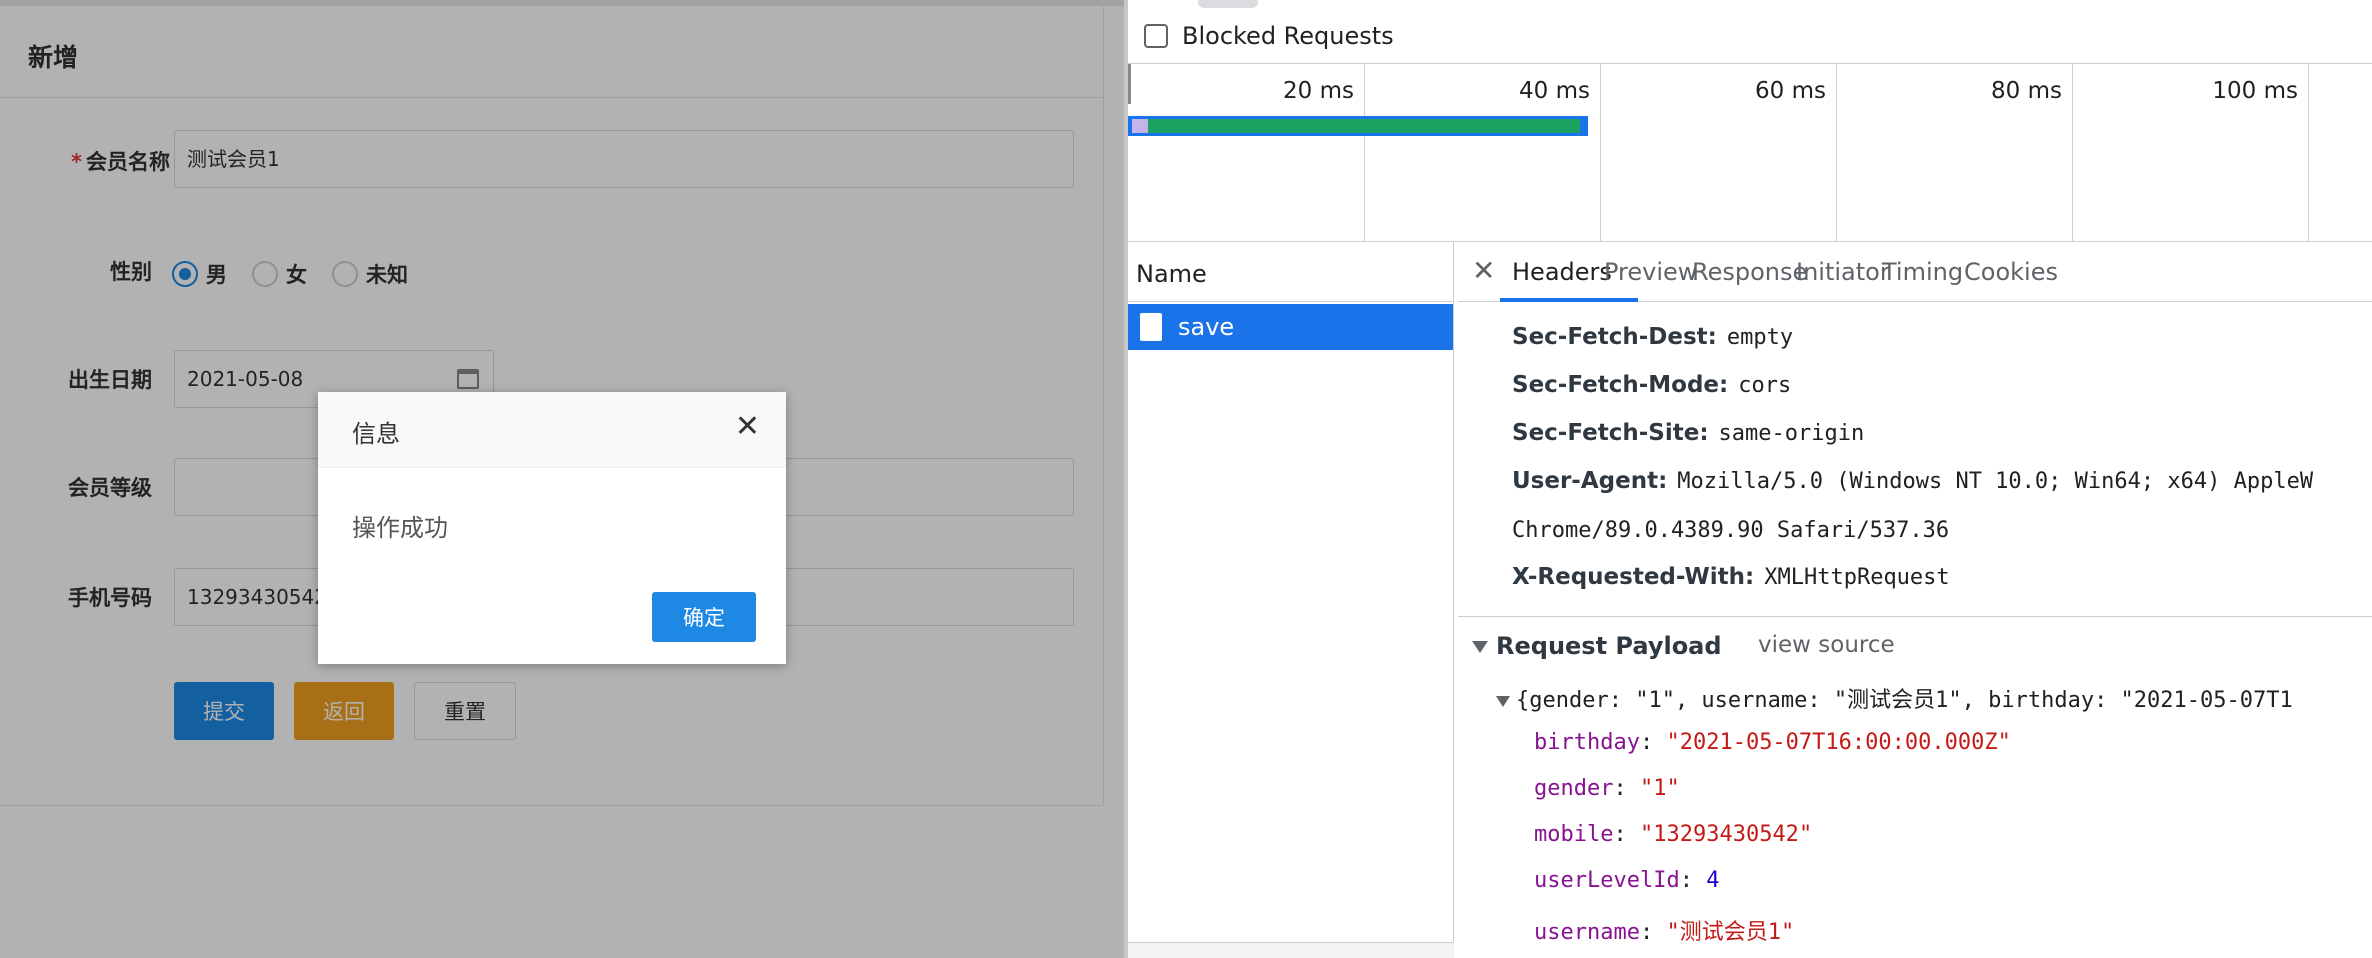 This screenshot has height=958, width=2372. I want to click on header-row: X-Requested-With: XMLHttpRequest, so click(1731, 577).